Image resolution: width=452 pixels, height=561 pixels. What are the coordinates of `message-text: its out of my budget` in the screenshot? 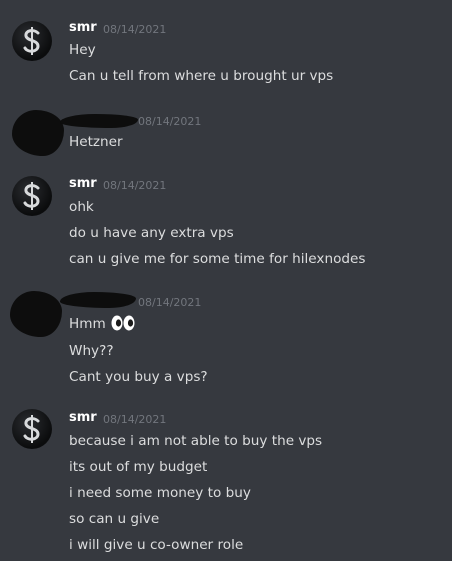 It's located at (138, 467).